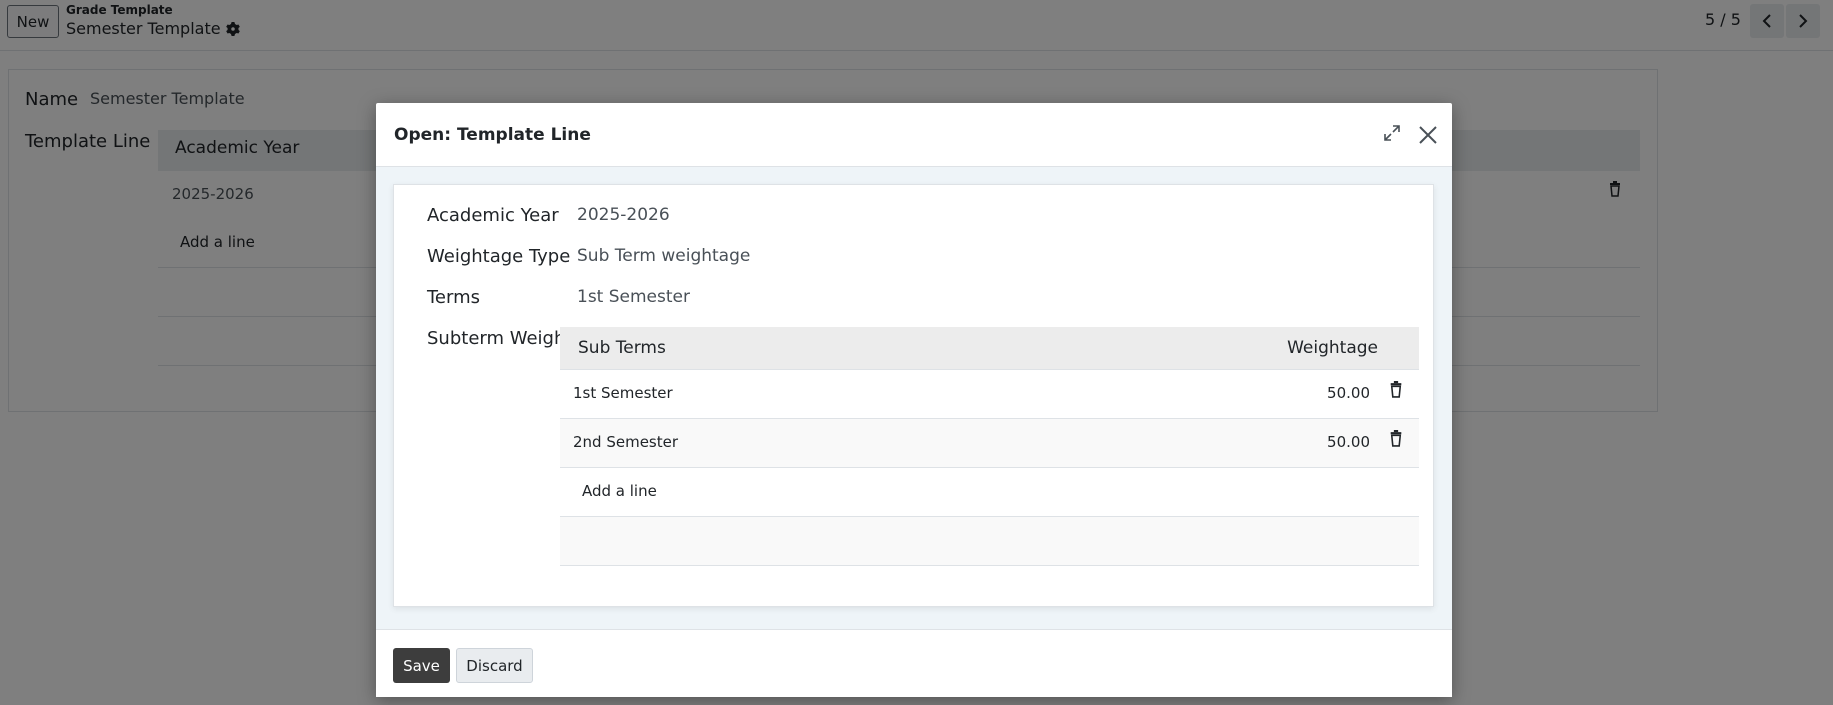 The width and height of the screenshot is (1833, 705). What do you see at coordinates (989, 541) in the screenshot?
I see `empty-row` at bounding box center [989, 541].